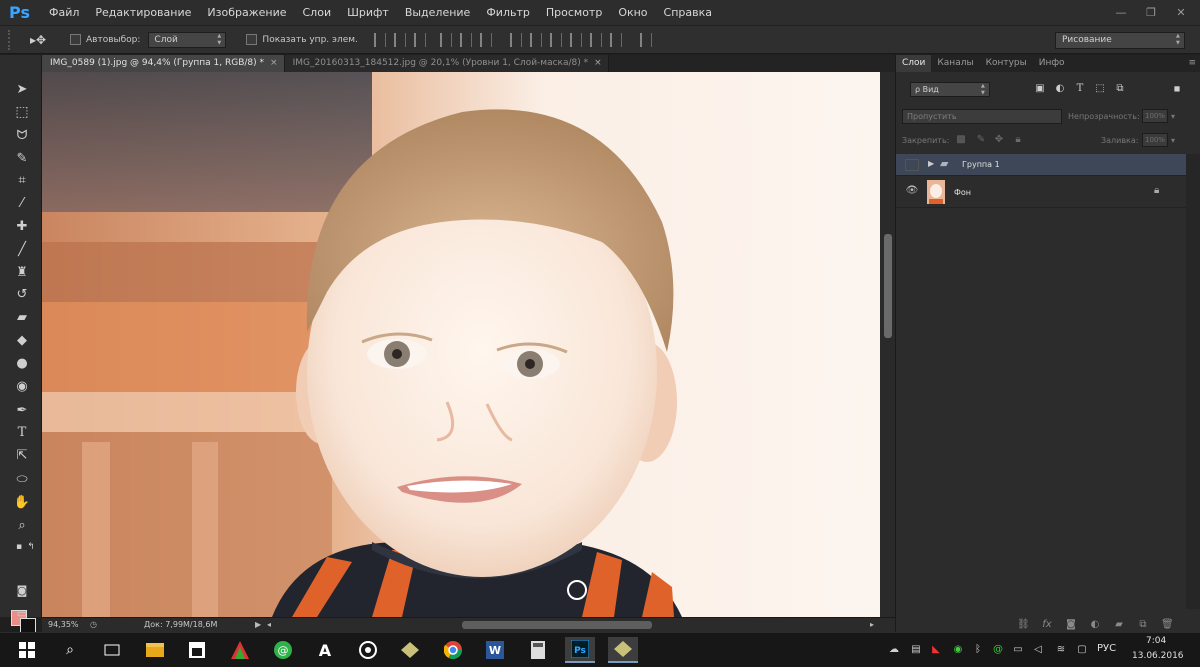 This screenshot has height=667, width=1200. What do you see at coordinates (252, 39) in the screenshot?
I see `show-transform-controls-checkbox` at bounding box center [252, 39].